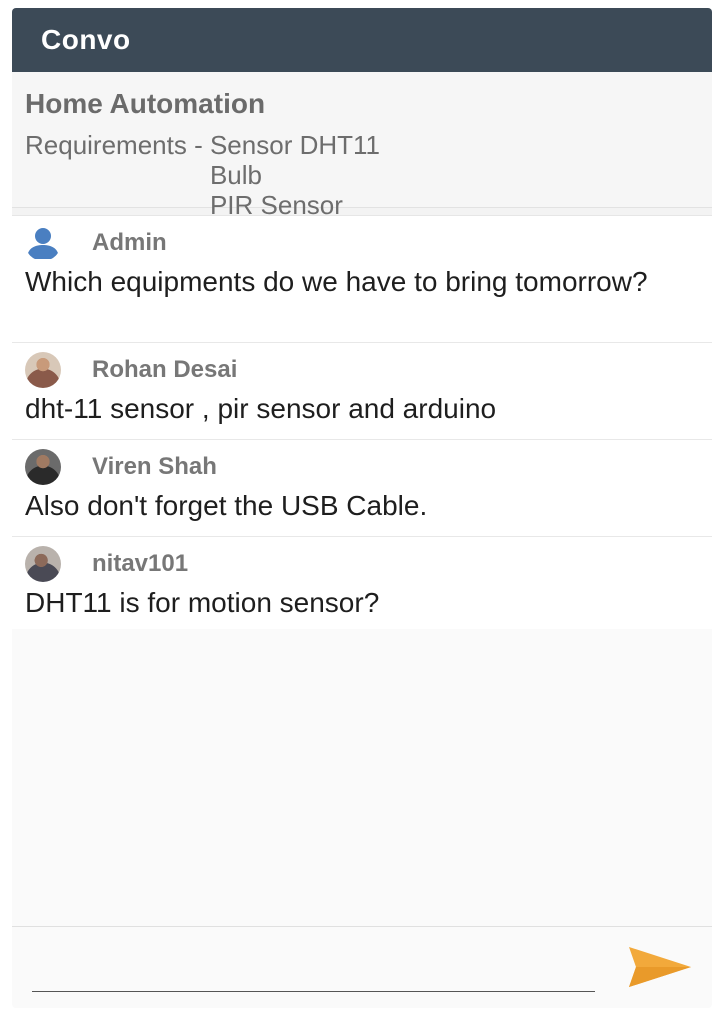 The height and width of the screenshot is (1017, 715). What do you see at coordinates (294, 145) in the screenshot?
I see `requirement-item: Sensor DHT11` at bounding box center [294, 145].